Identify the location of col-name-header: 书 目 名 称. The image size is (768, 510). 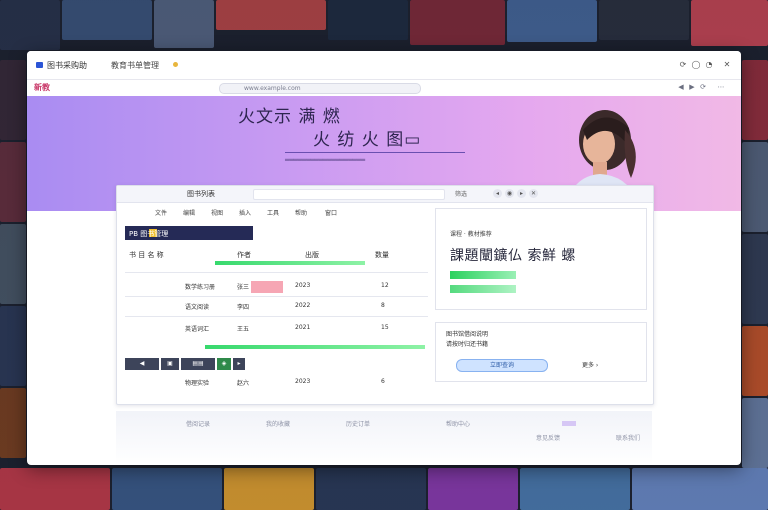
(146, 255).